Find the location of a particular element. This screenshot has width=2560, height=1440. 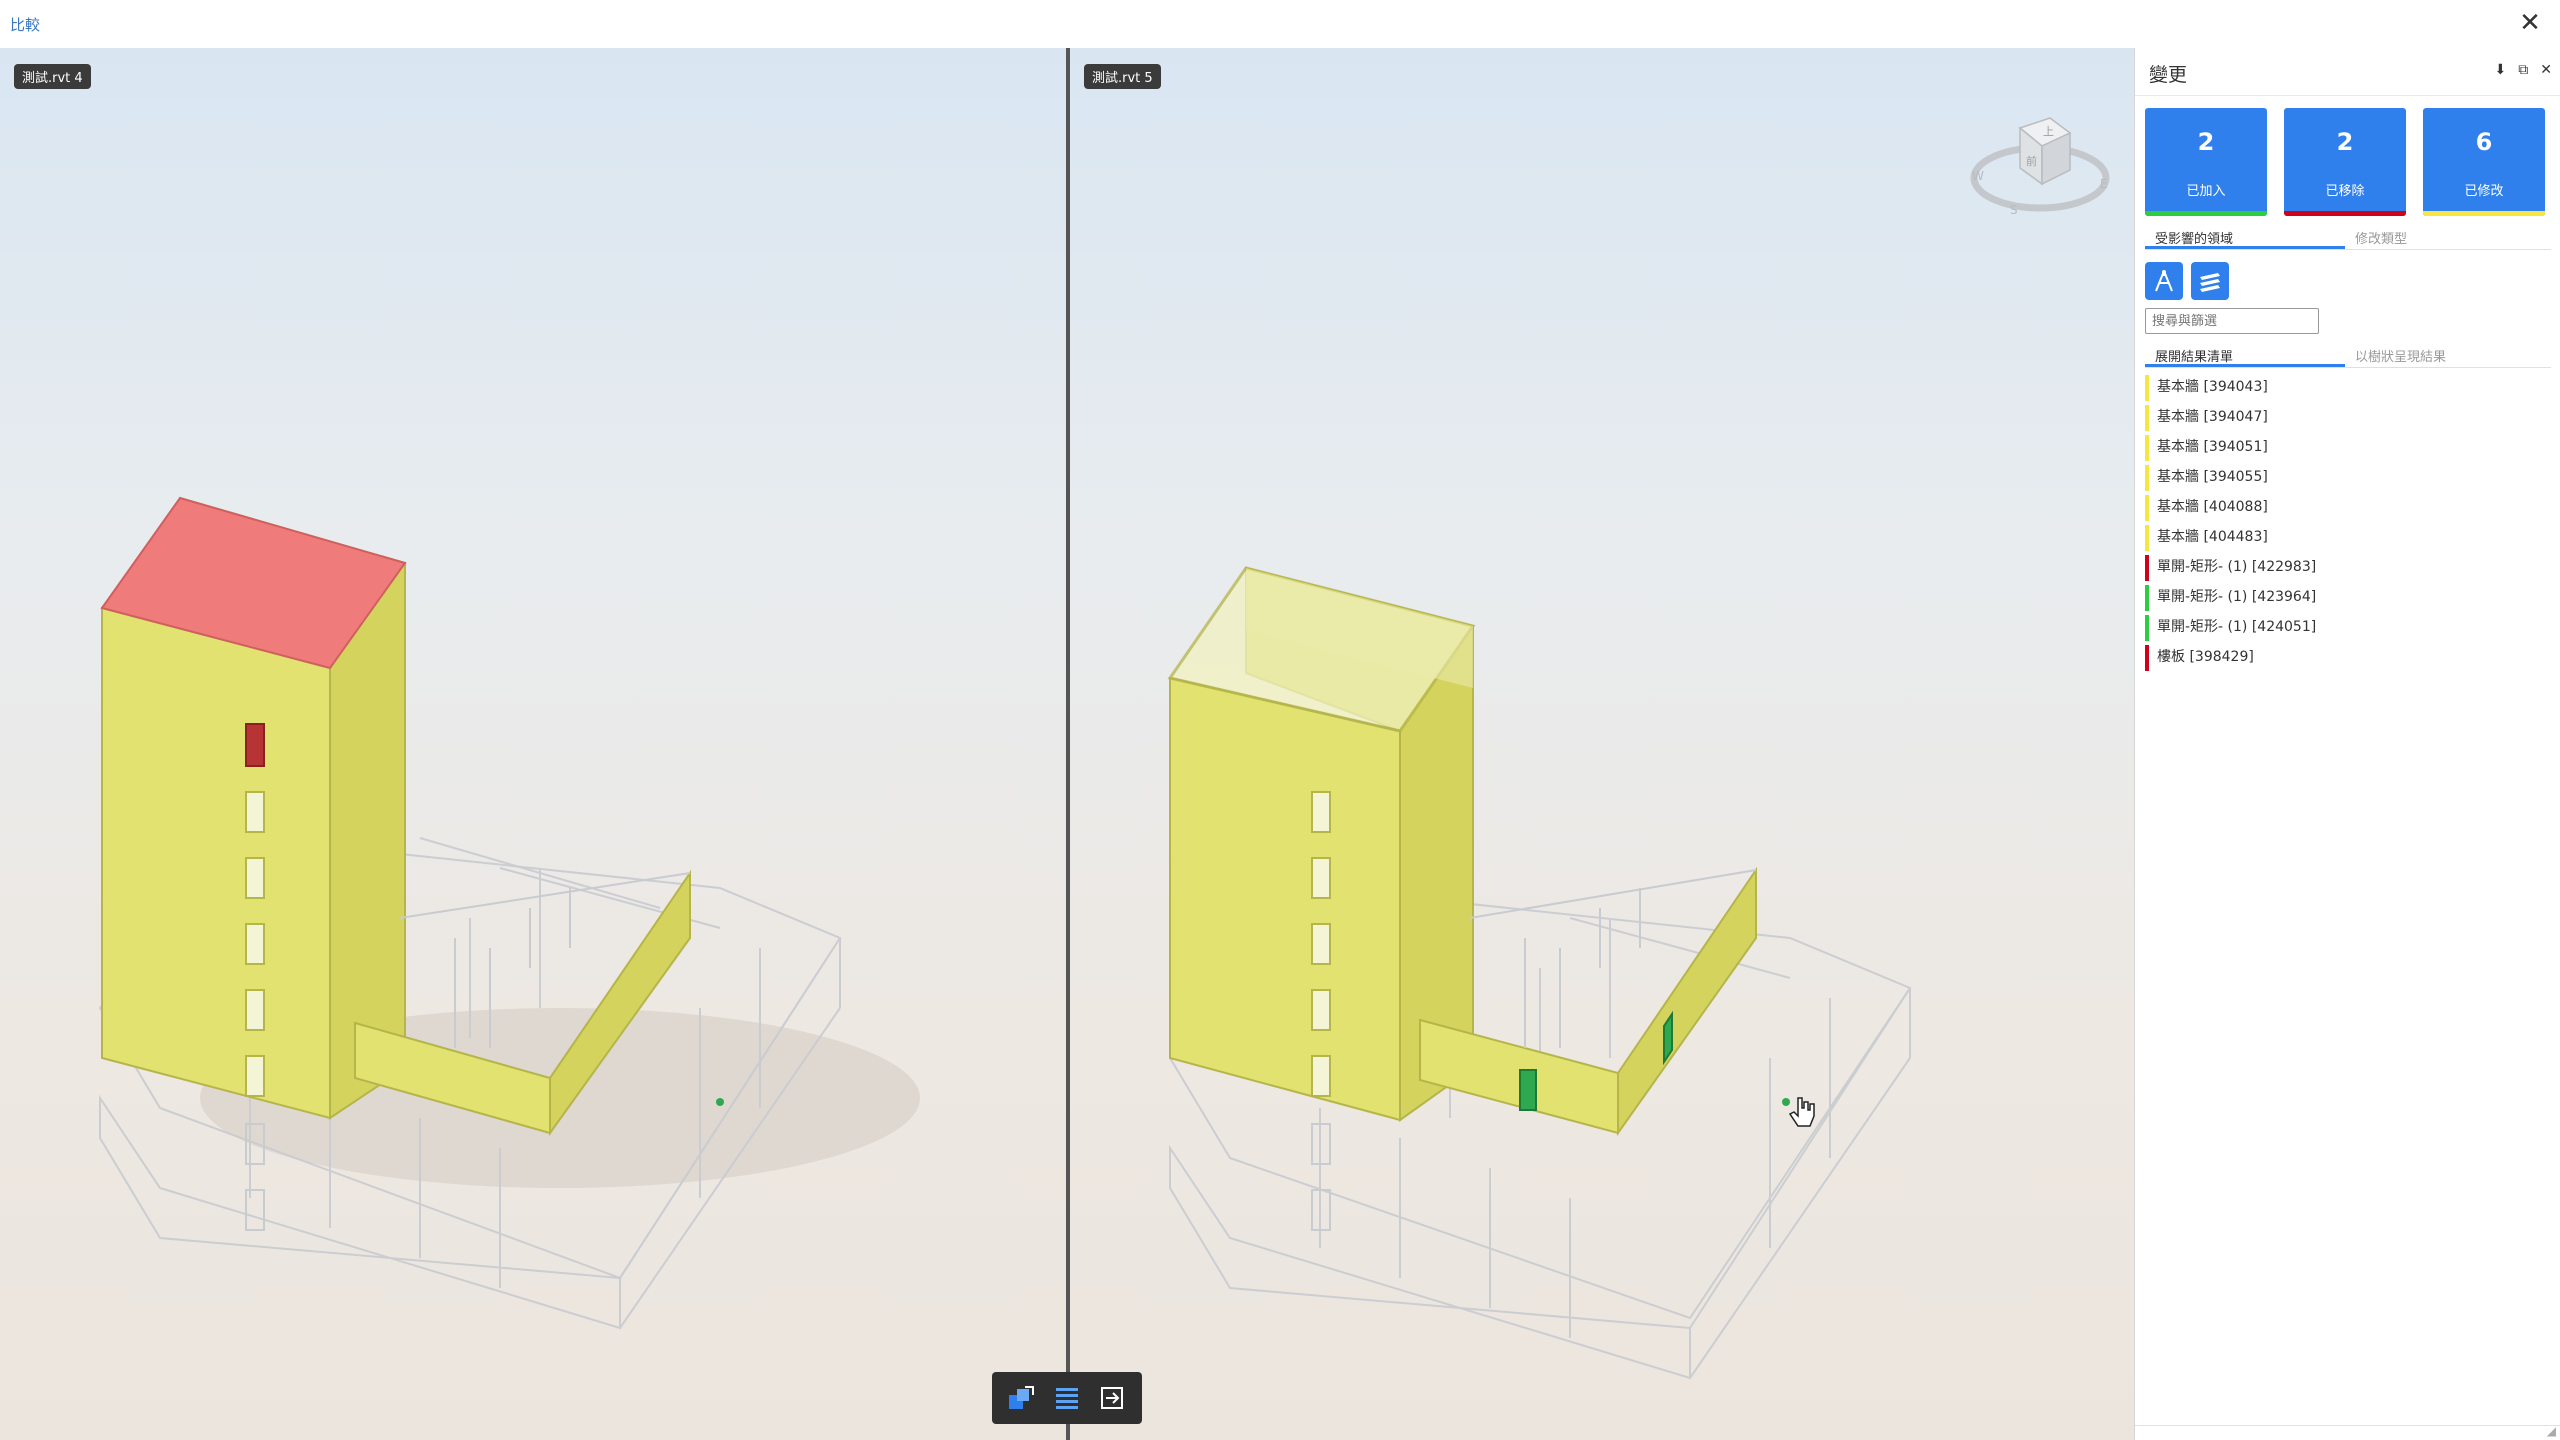

stat-modified: 6 已修改 is located at coordinates (2484, 162).